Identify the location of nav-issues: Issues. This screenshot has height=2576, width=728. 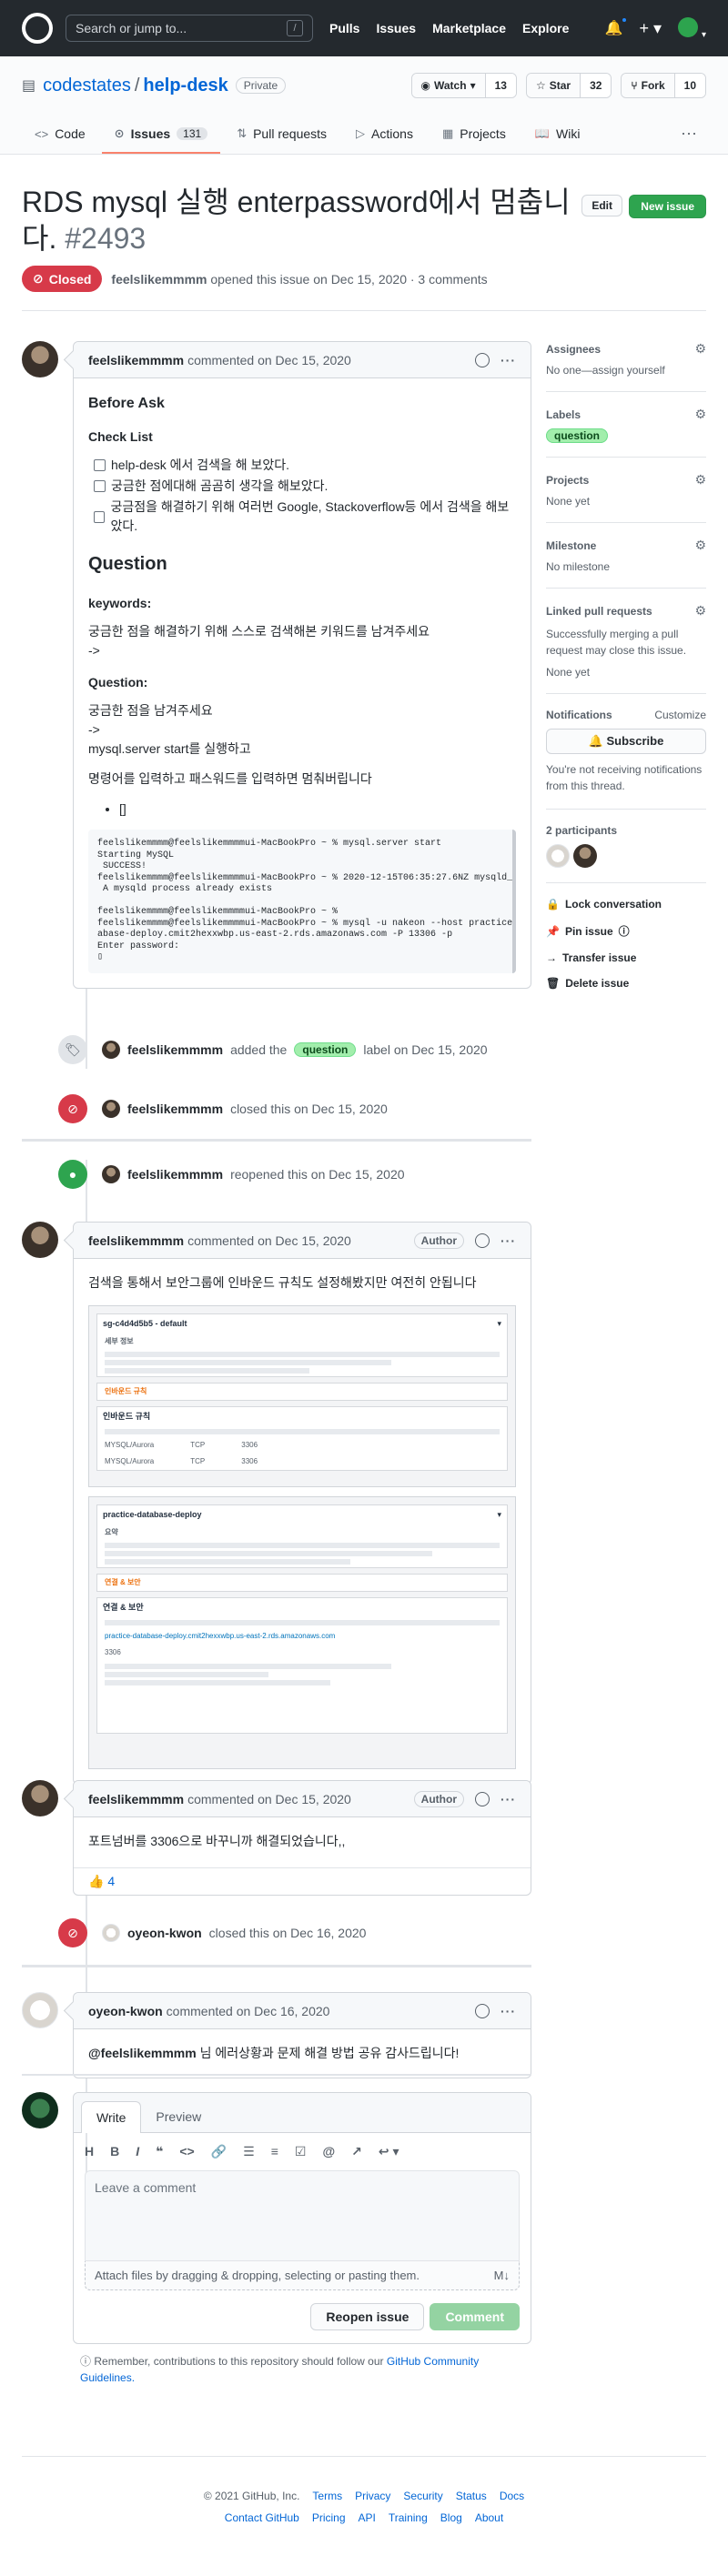
(396, 28).